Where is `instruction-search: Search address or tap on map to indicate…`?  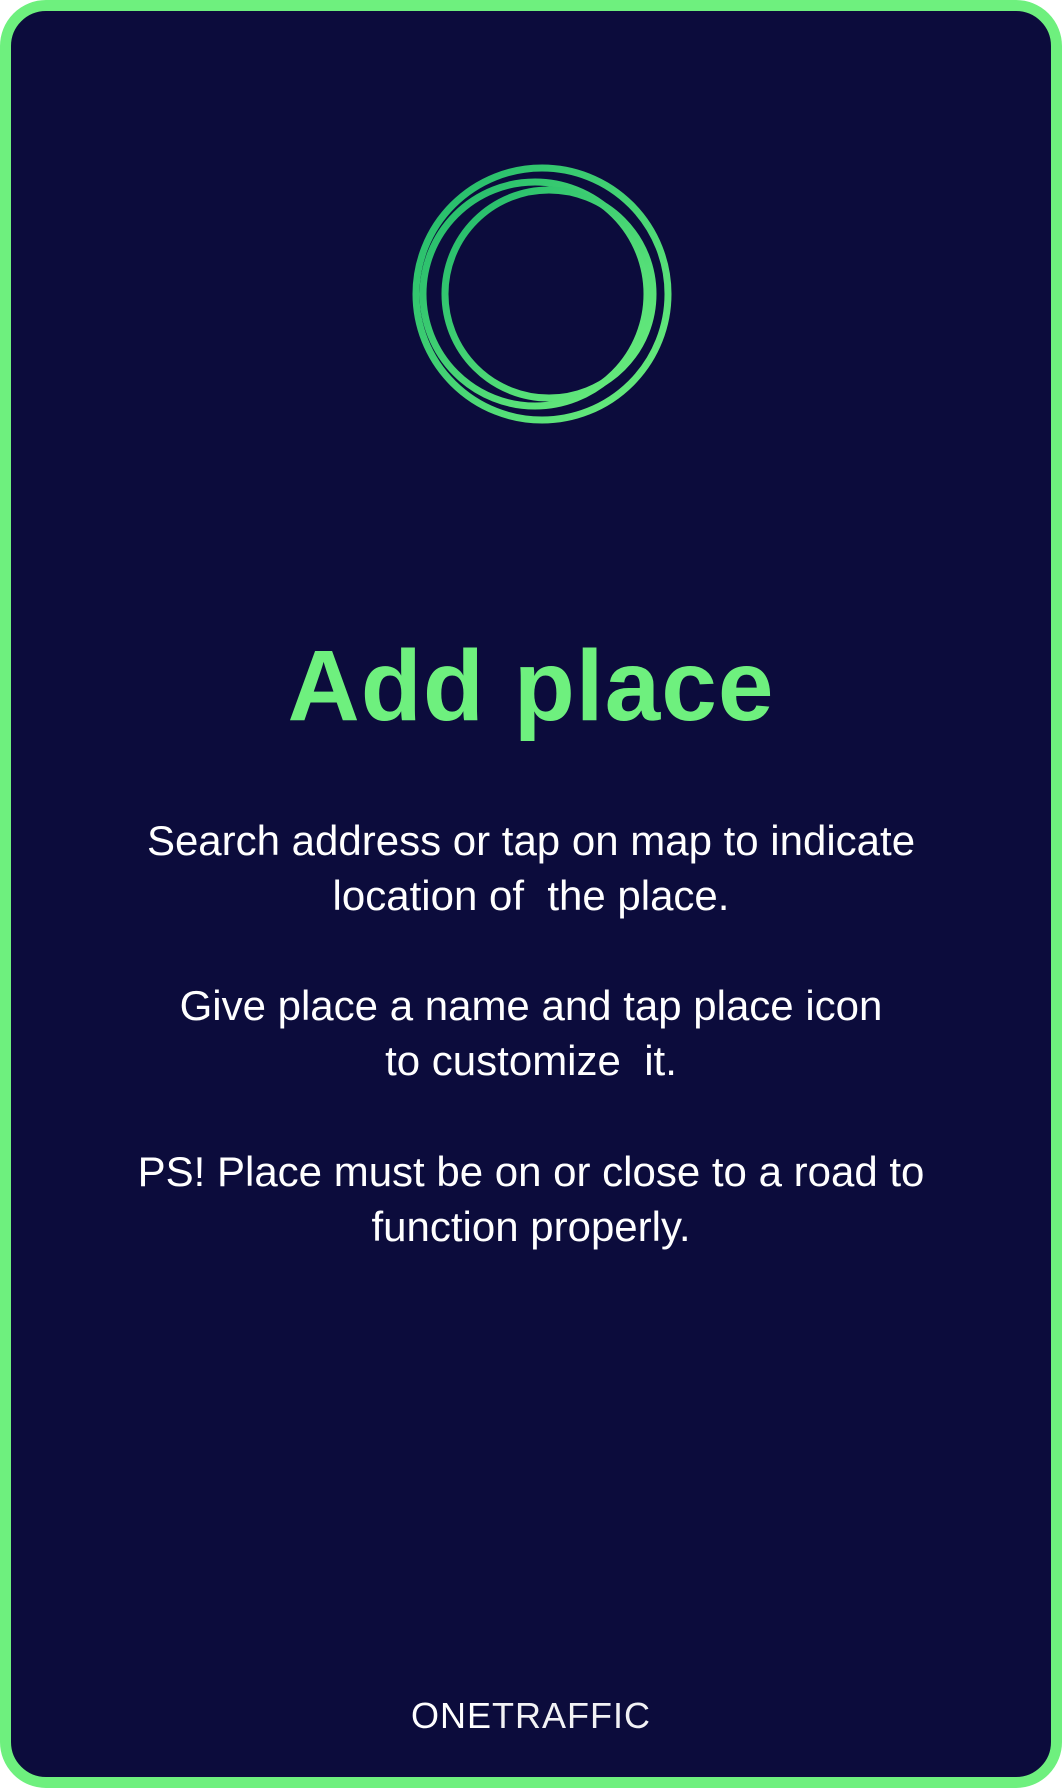 instruction-search: Search address or tap on map to indicate… is located at coordinates (531, 868).